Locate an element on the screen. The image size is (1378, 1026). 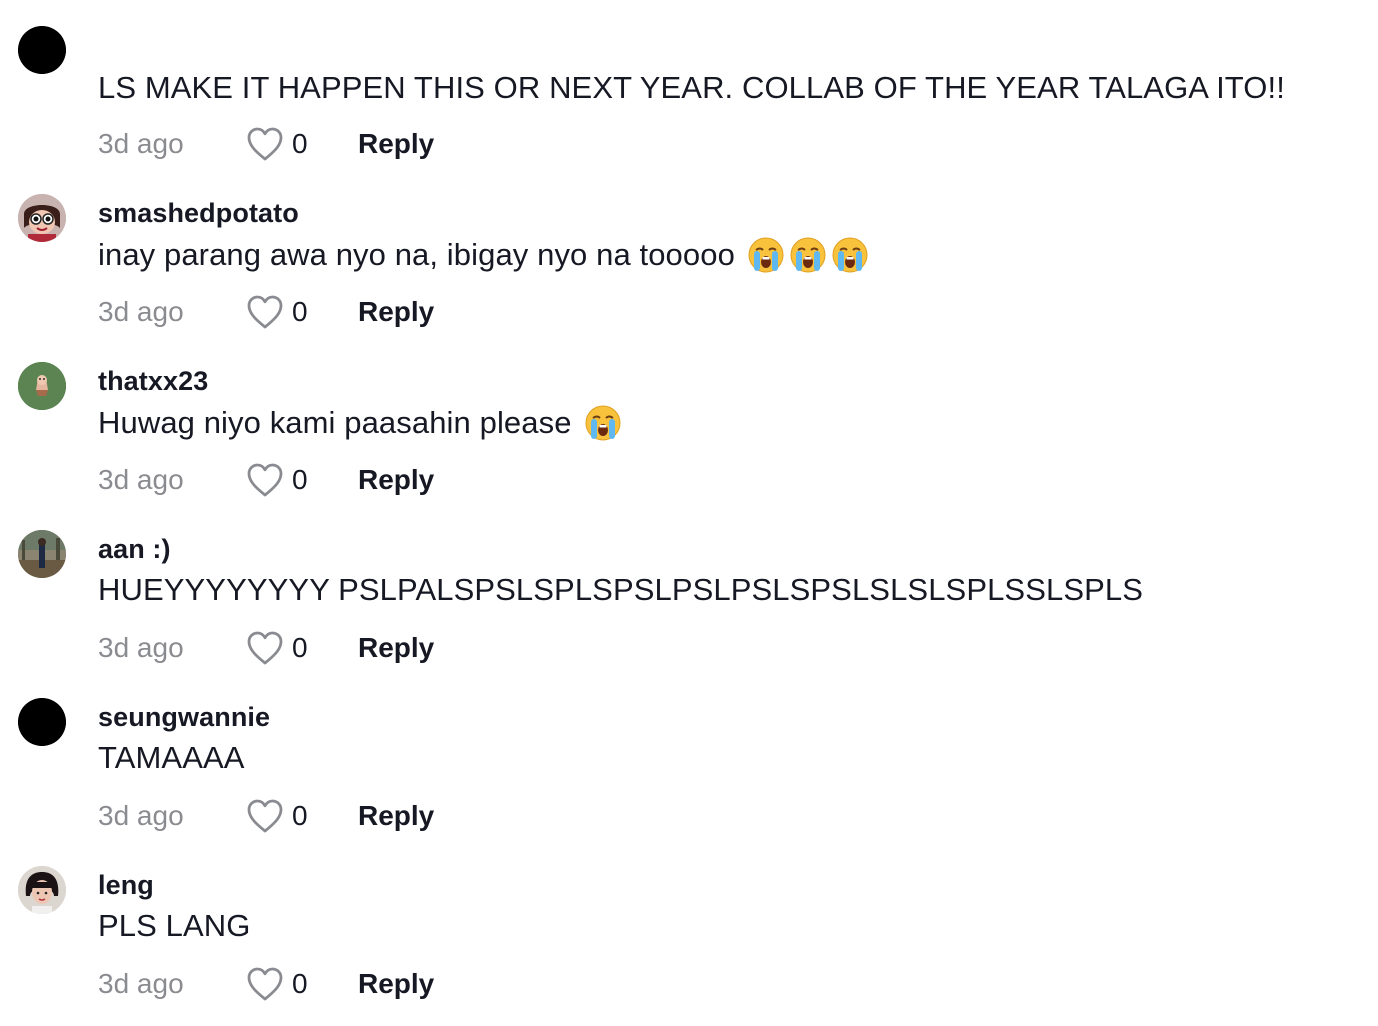
comment-username: aan :) is located at coordinates (134, 549).